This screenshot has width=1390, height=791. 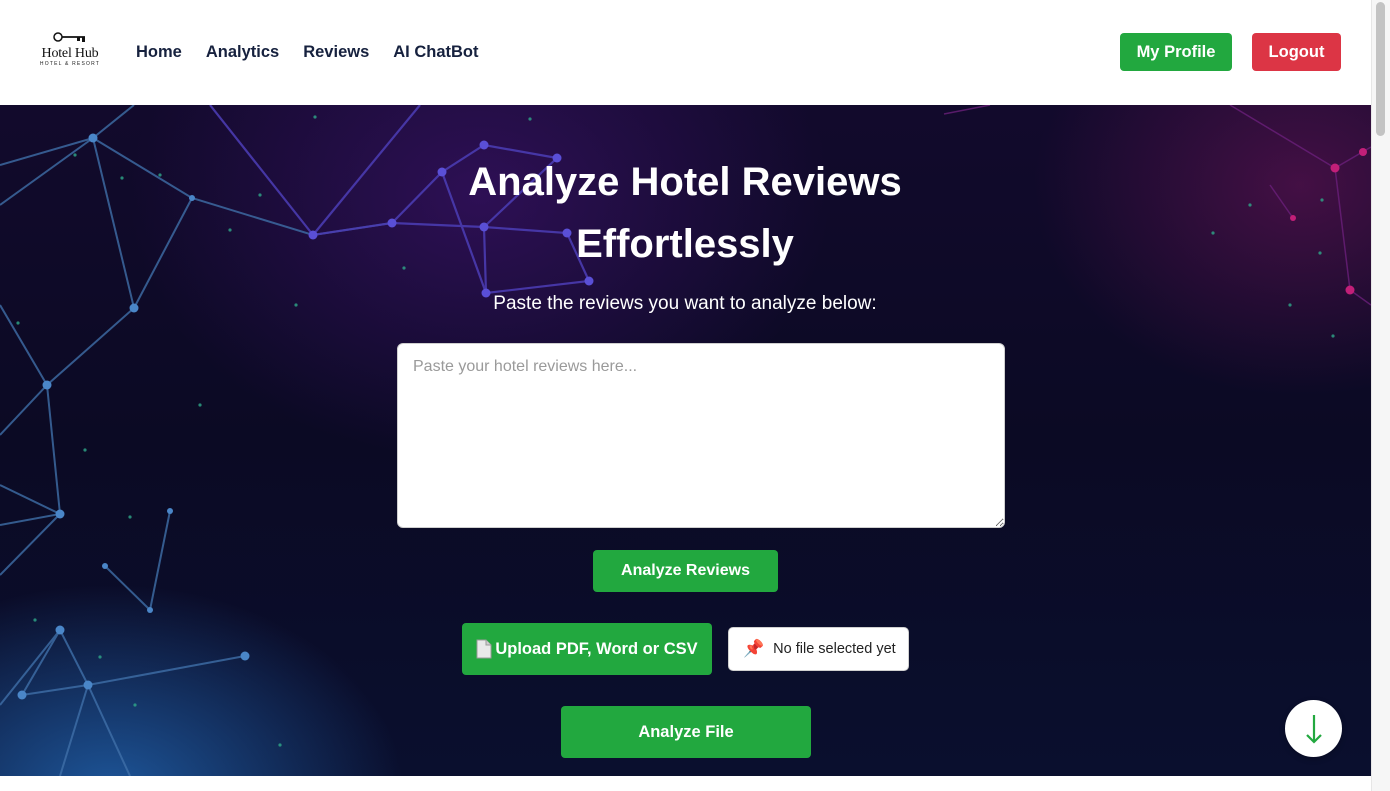 I want to click on arrow-down-icon, so click(x=1313, y=729).